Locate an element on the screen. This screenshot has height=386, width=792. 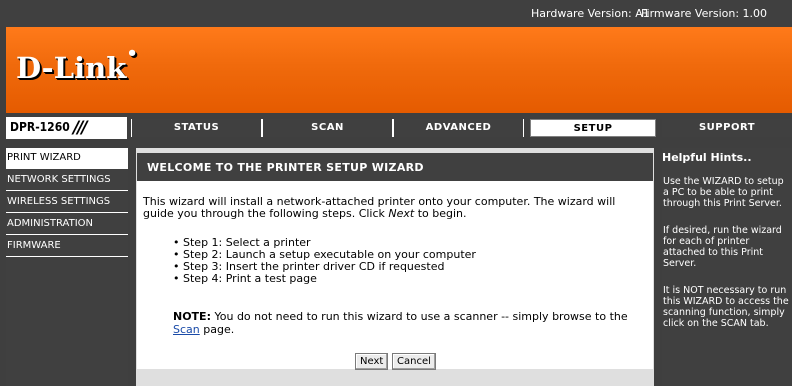
sidebar-item-firmware: FIRMWARE is located at coordinates (67, 246).